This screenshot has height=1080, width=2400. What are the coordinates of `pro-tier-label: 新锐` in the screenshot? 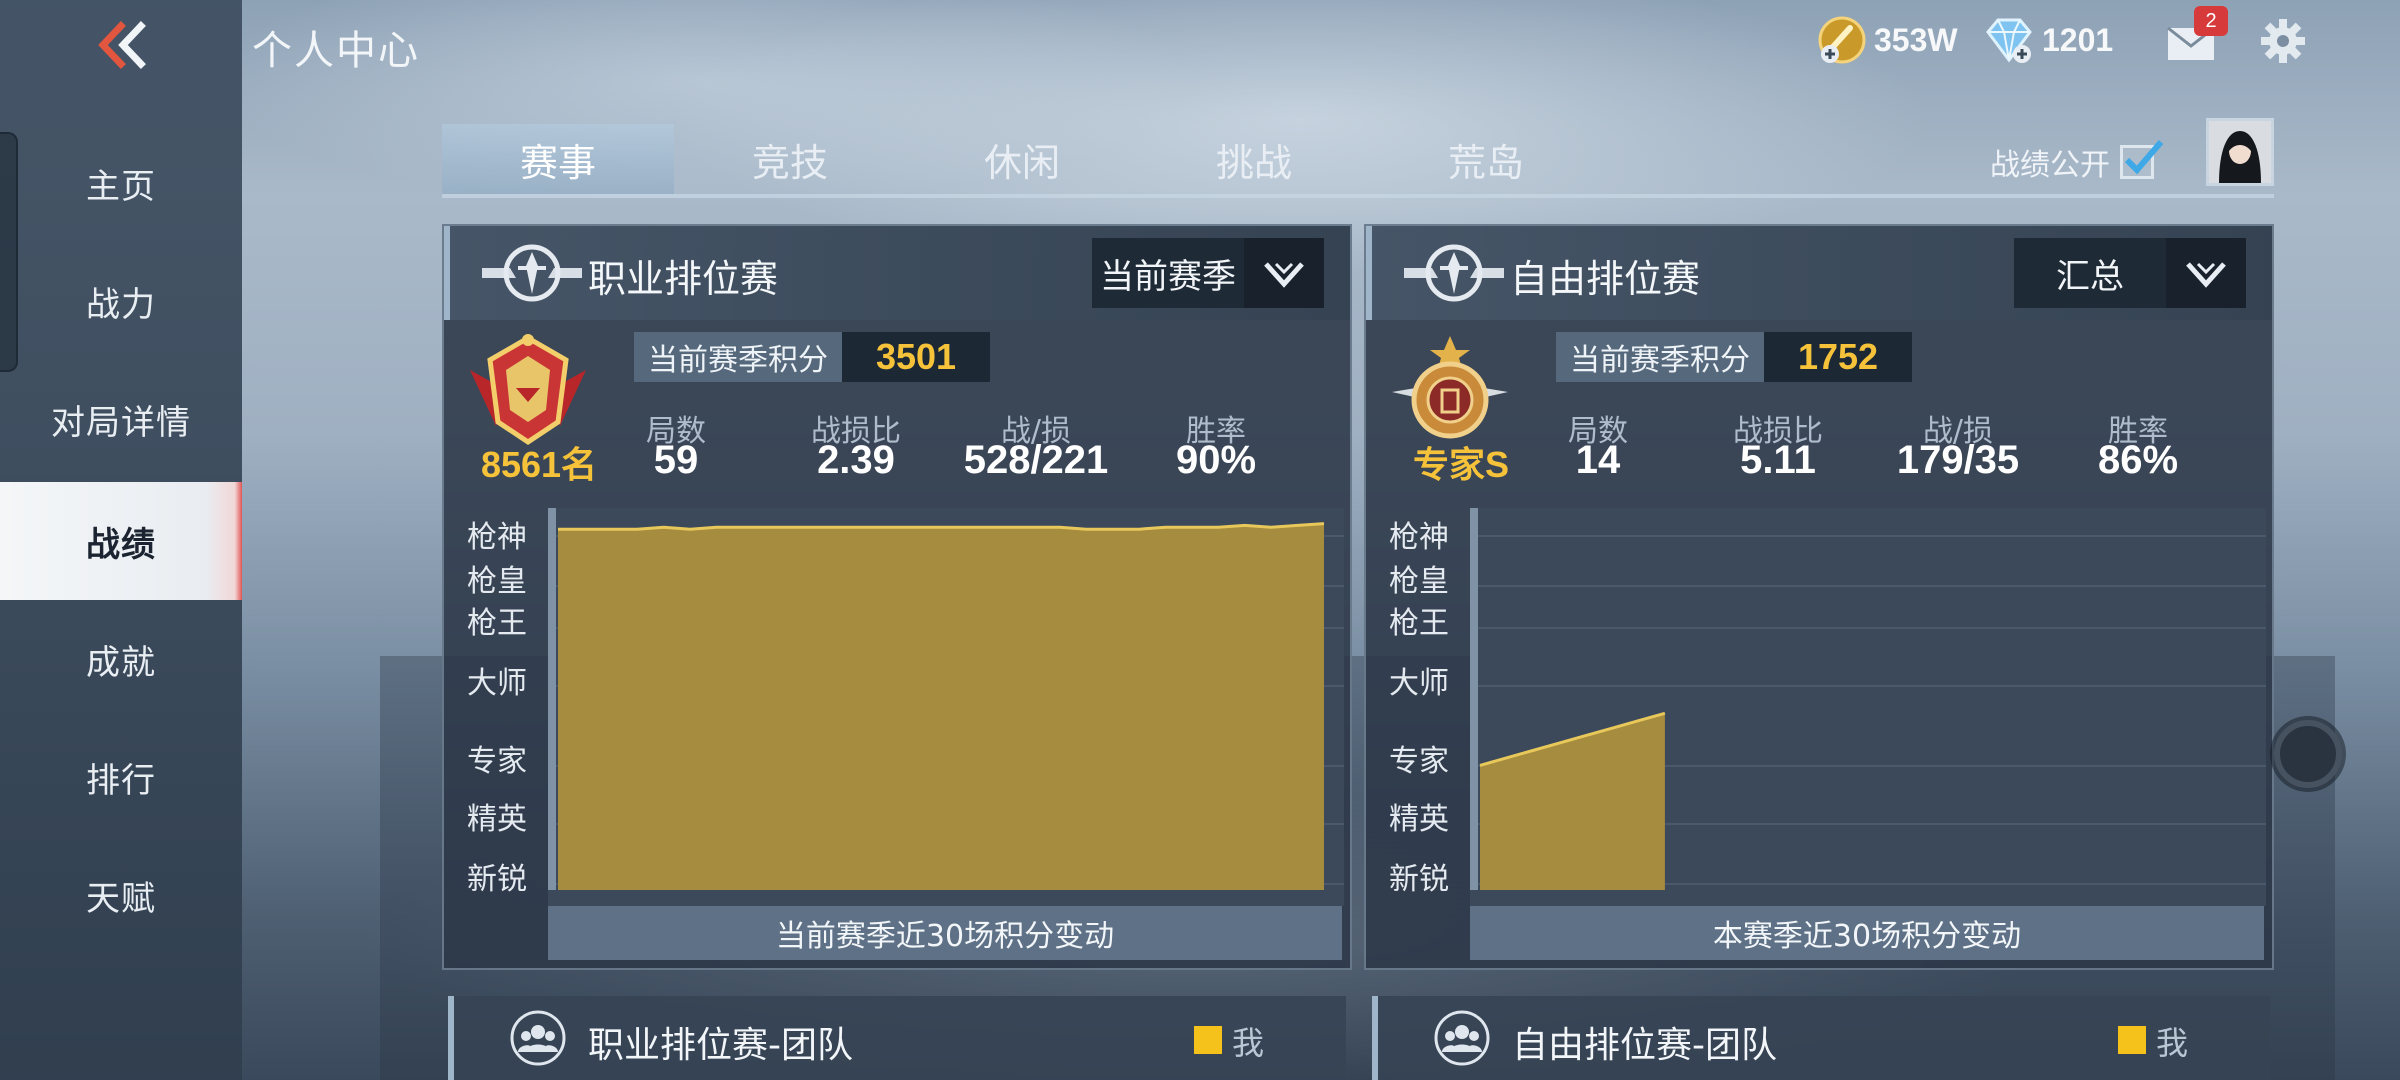 It's located at (497, 879).